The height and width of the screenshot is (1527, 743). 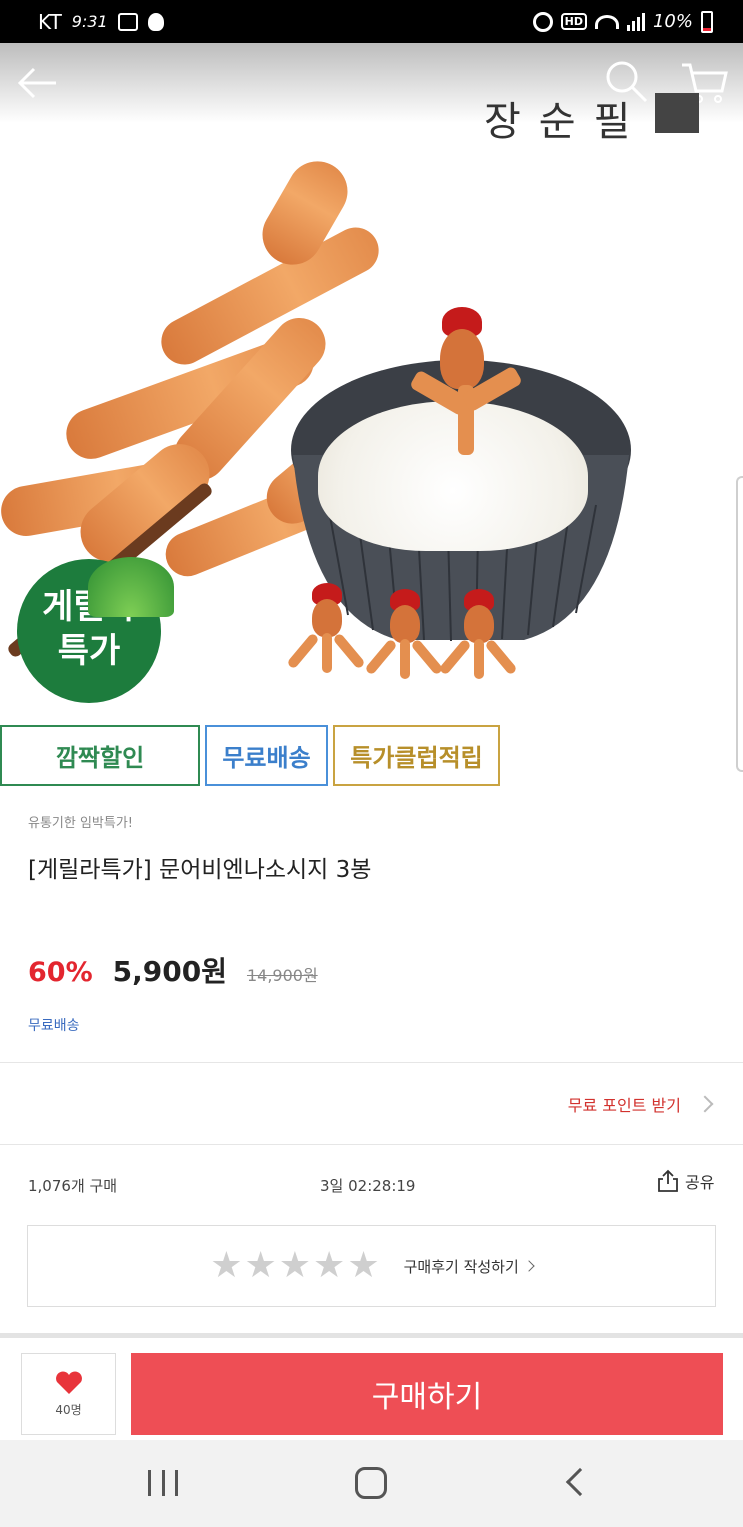 What do you see at coordinates (60, 972) in the screenshot?
I see `discount-rate: 60%` at bounding box center [60, 972].